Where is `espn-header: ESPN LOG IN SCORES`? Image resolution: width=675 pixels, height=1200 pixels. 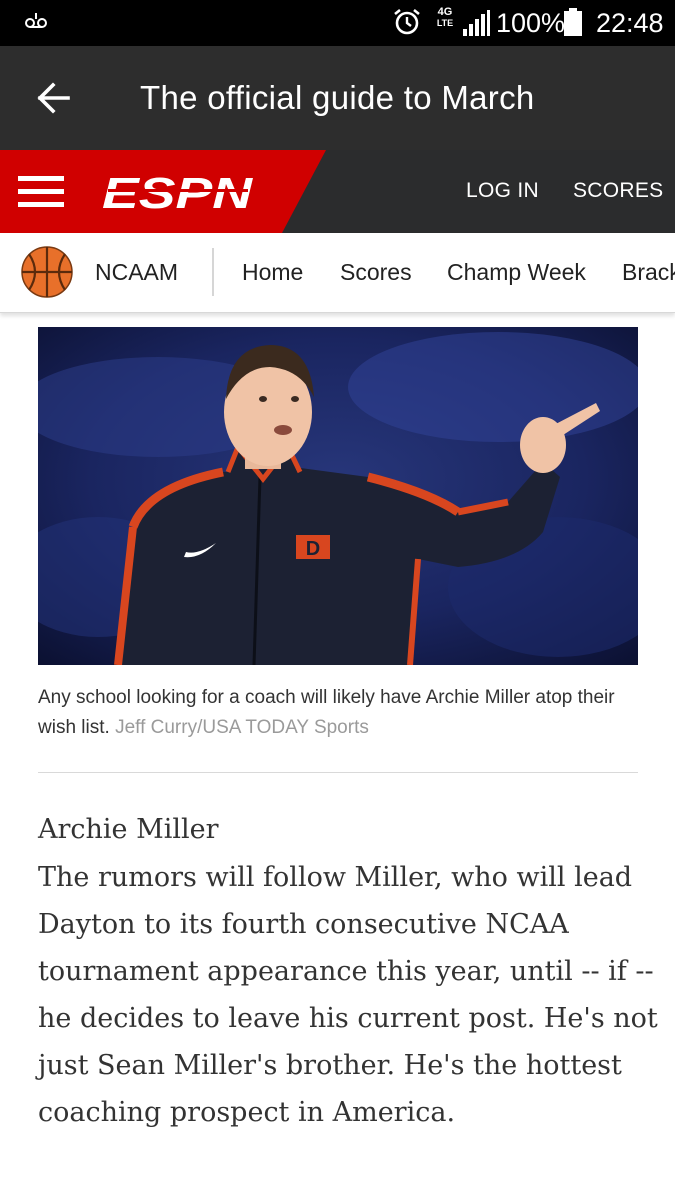 espn-header: ESPN LOG IN SCORES is located at coordinates (337, 191).